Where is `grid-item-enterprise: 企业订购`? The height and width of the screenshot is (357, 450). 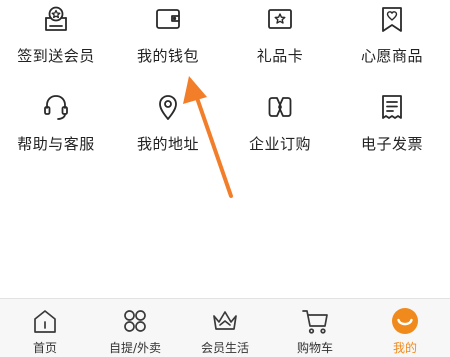
grid-item-enterprise: 企业订购 is located at coordinates (280, 128).